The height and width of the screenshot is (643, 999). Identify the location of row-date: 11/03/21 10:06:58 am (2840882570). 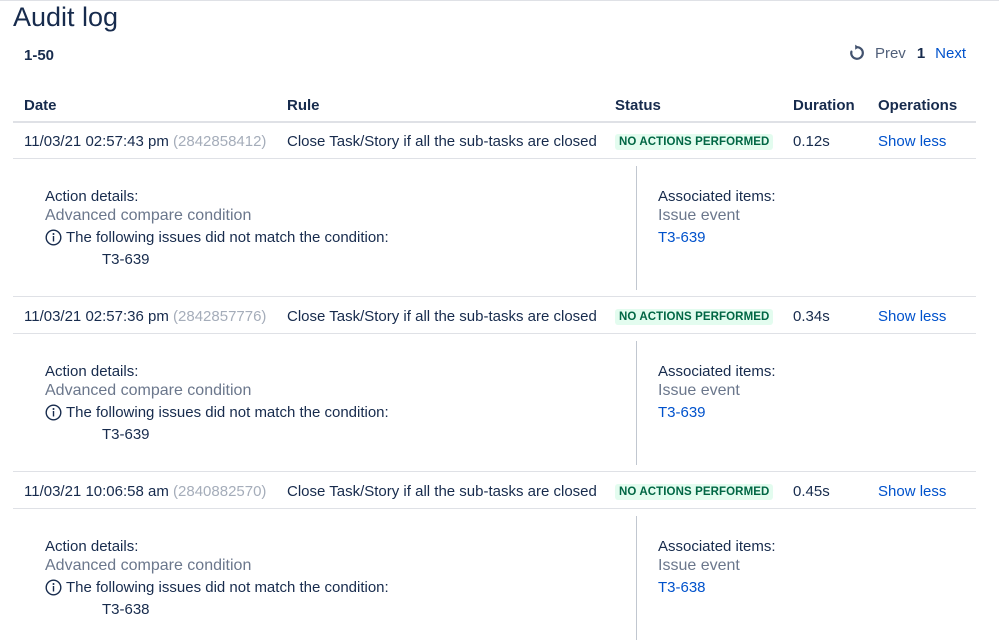
(145, 491).